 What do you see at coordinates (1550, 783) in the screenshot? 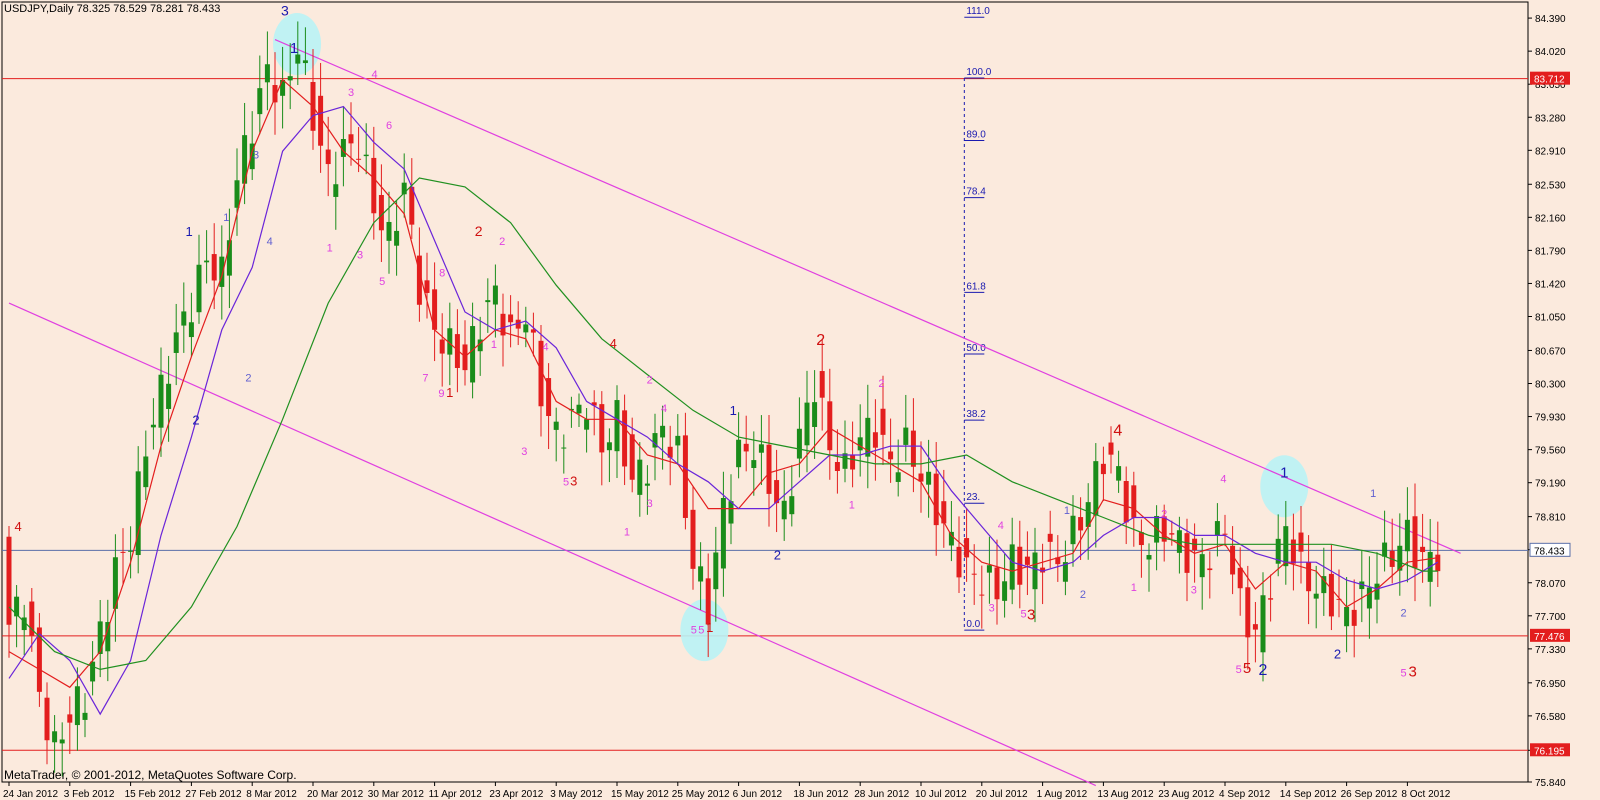
I see `y-tick-label: 75.840` at bounding box center [1550, 783].